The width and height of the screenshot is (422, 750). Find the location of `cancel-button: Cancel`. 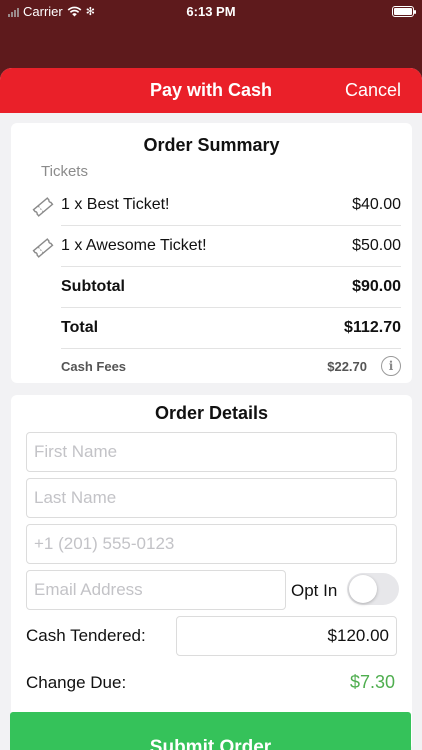

cancel-button: Cancel is located at coordinates (373, 90).